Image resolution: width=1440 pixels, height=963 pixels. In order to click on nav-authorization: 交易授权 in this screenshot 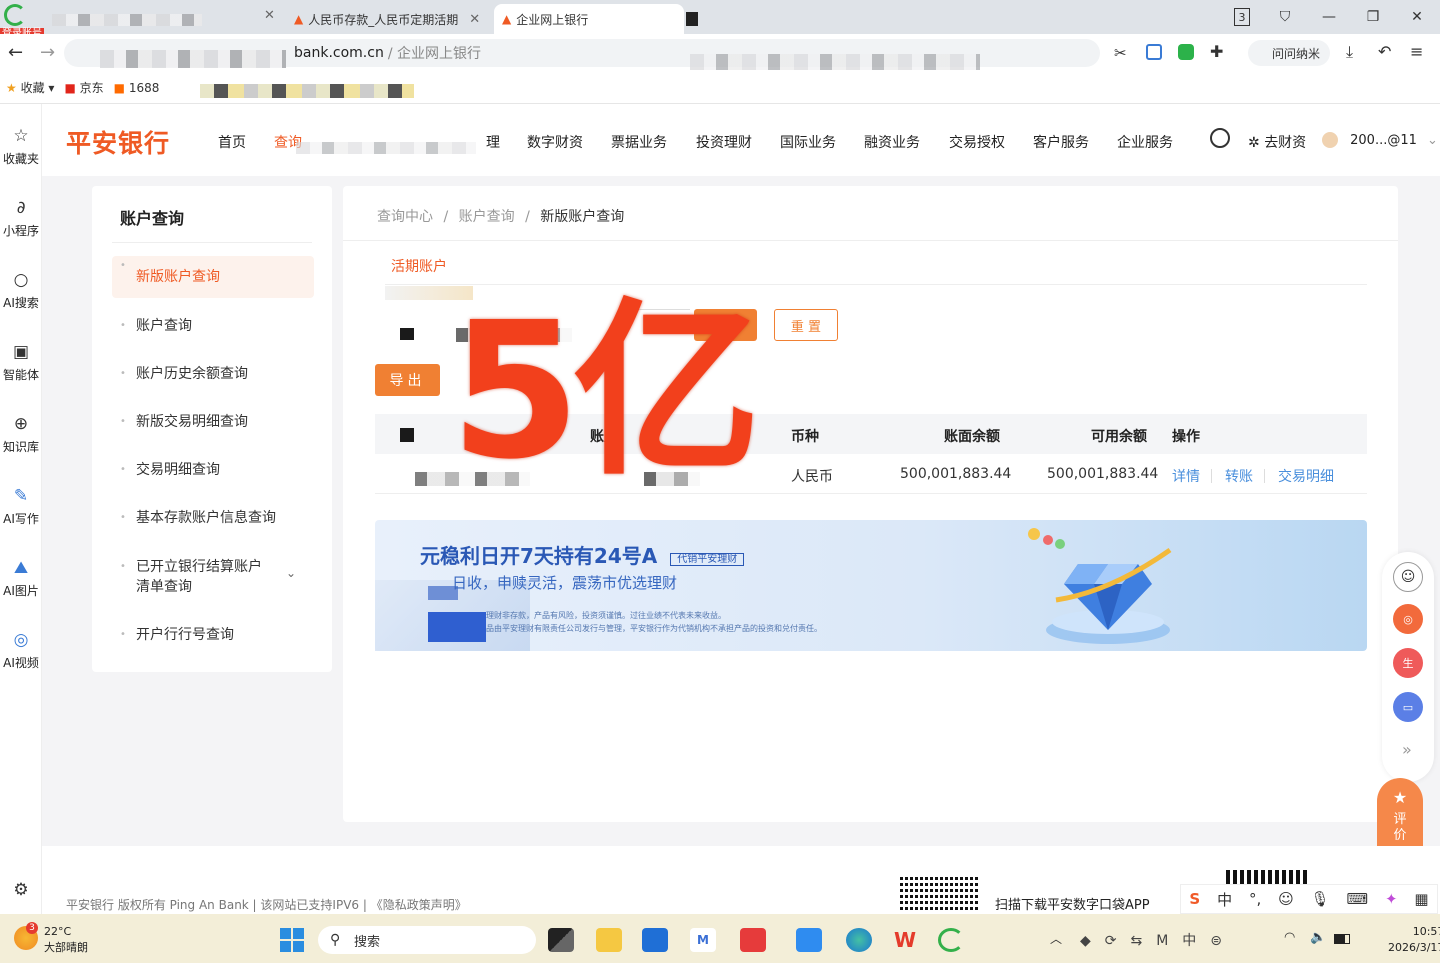, I will do `click(977, 142)`.